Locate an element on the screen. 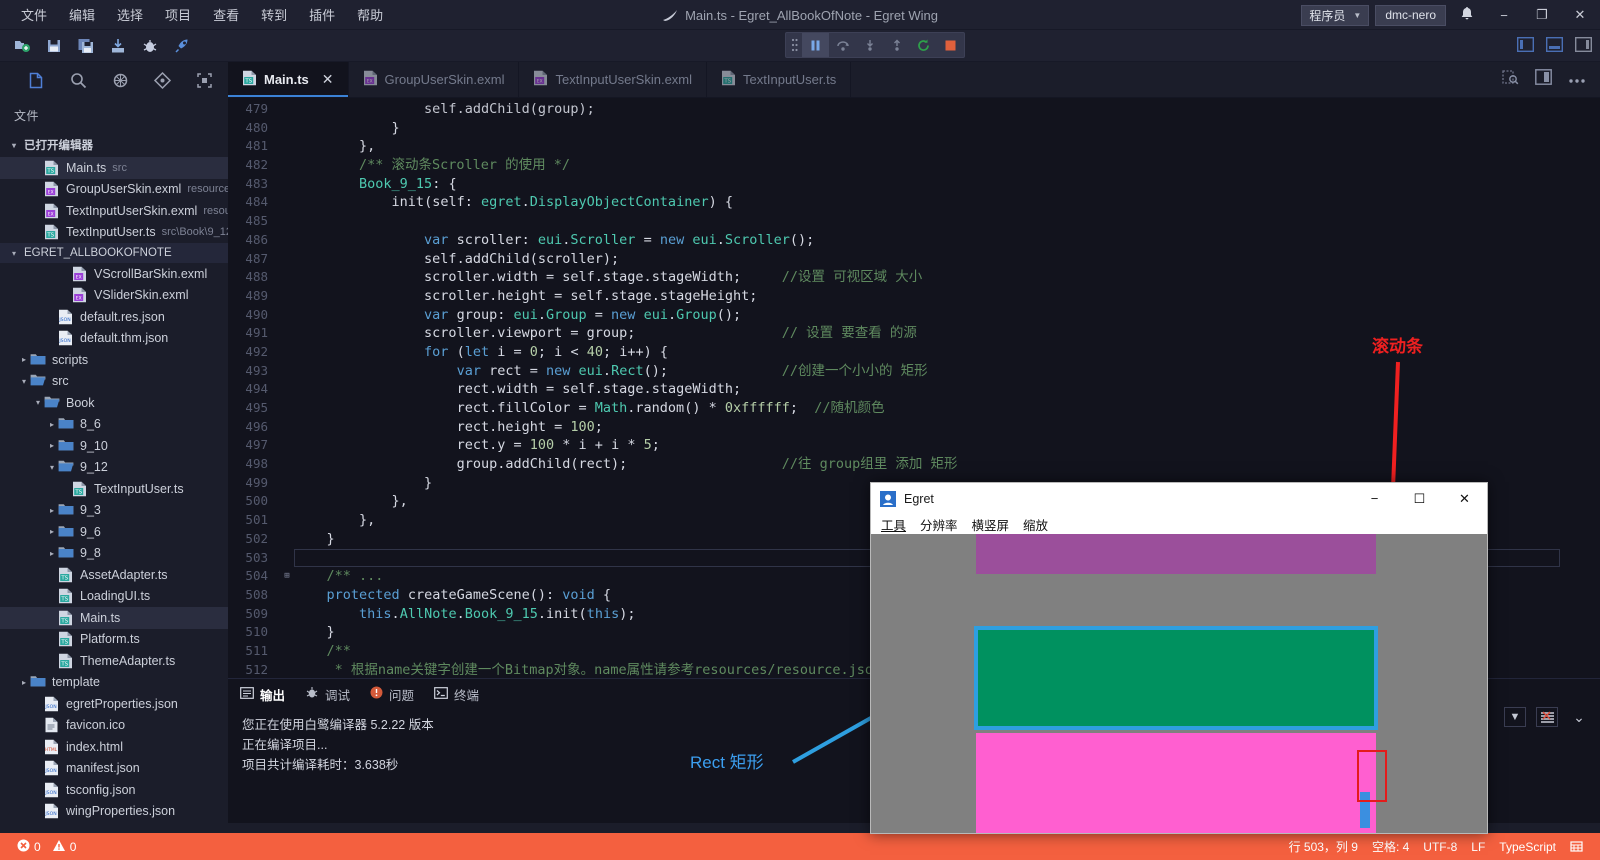 The width and height of the screenshot is (1600, 860). code-line-480: 480 } is located at coordinates (914, 128).